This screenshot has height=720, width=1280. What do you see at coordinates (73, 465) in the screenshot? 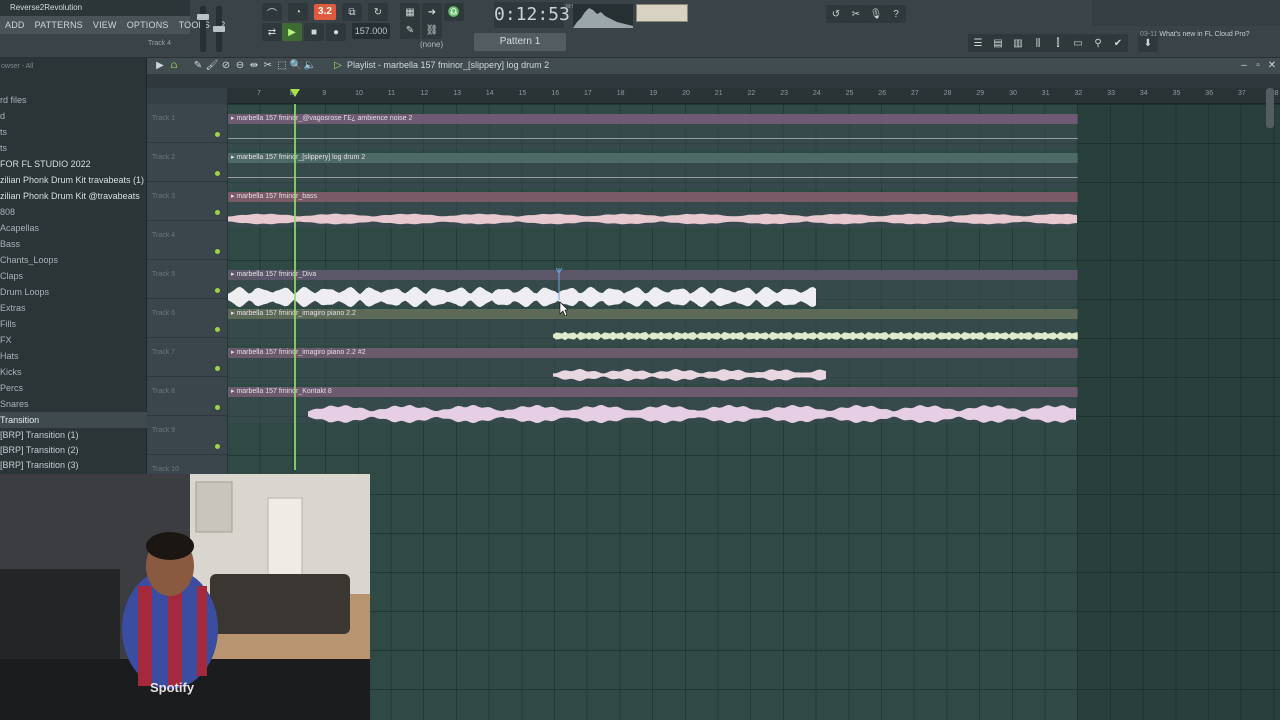
I see `browser-item: [BRP] Transition (3)` at bounding box center [73, 465].